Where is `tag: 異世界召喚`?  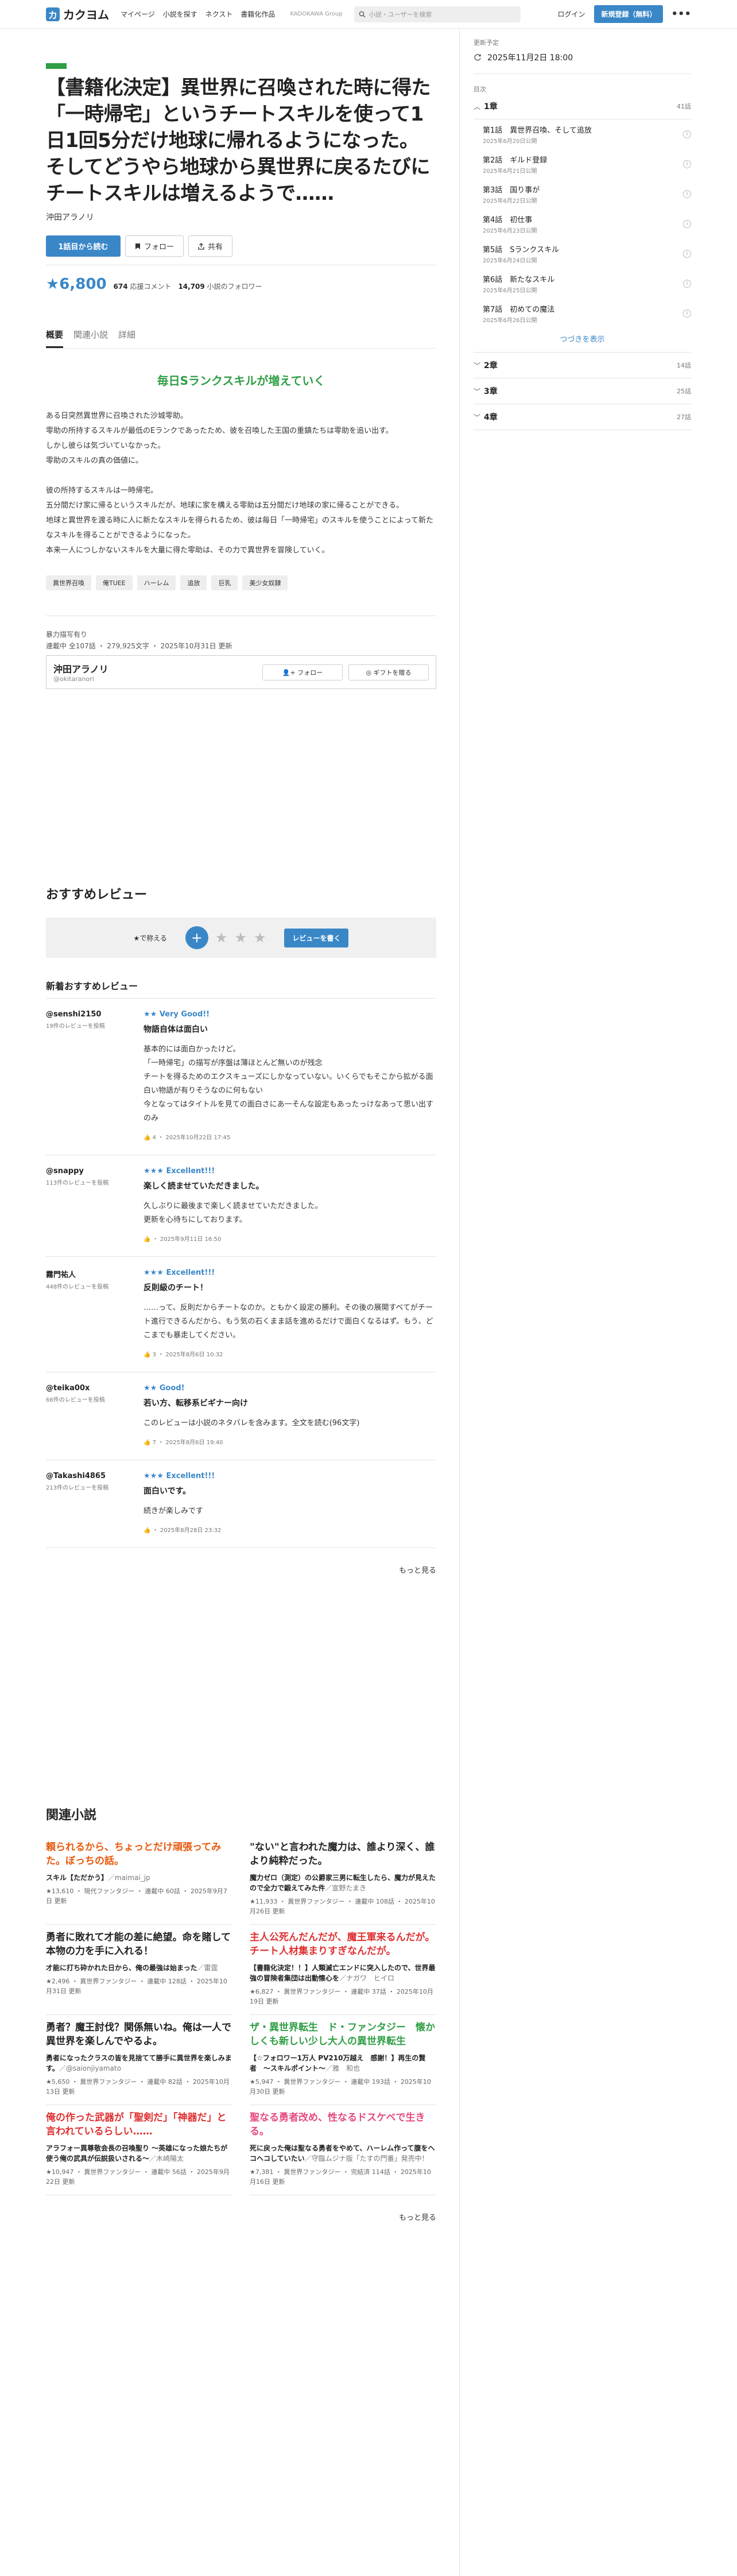
tag: 異世界召喚 is located at coordinates (68, 582).